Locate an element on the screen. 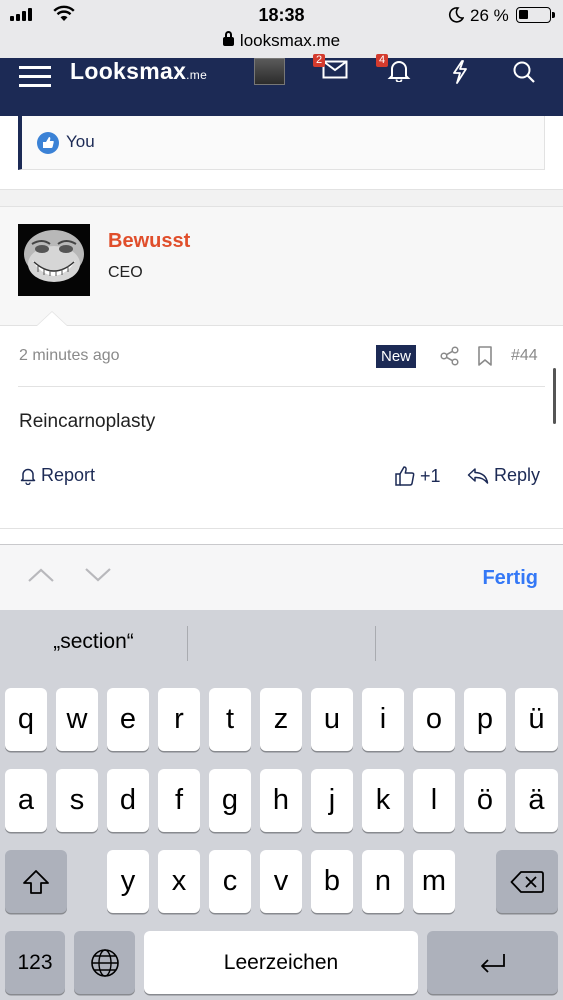  done-button: Fertig is located at coordinates (510, 578).